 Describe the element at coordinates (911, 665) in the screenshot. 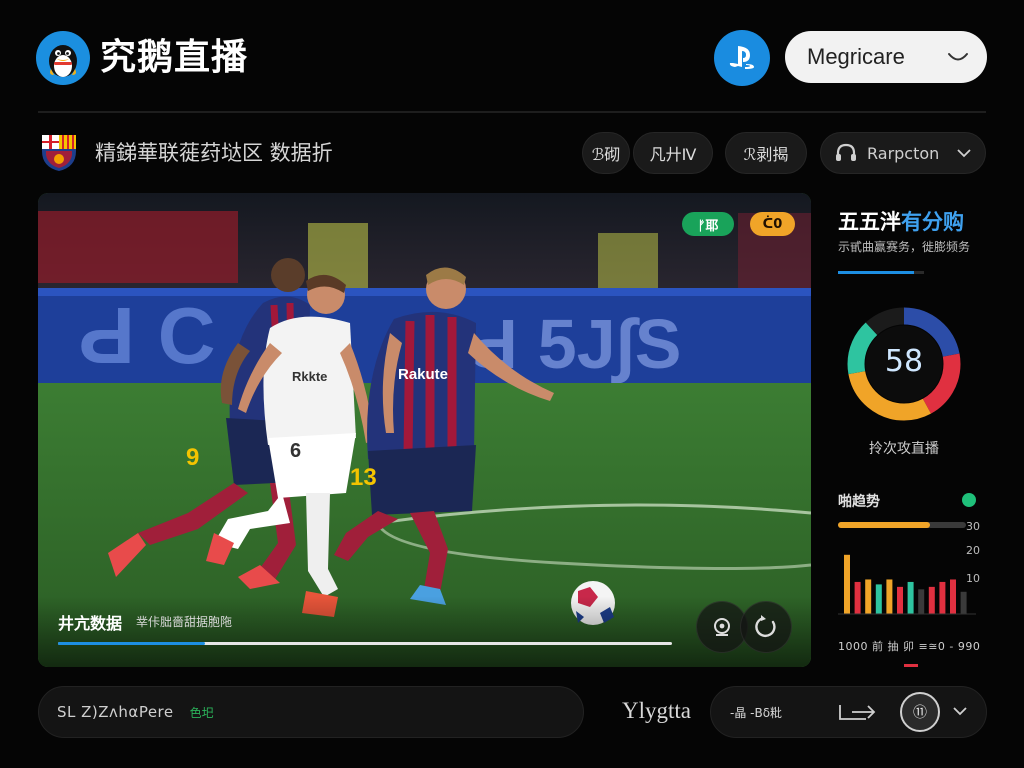

I see `mini-chart-marker` at that location.